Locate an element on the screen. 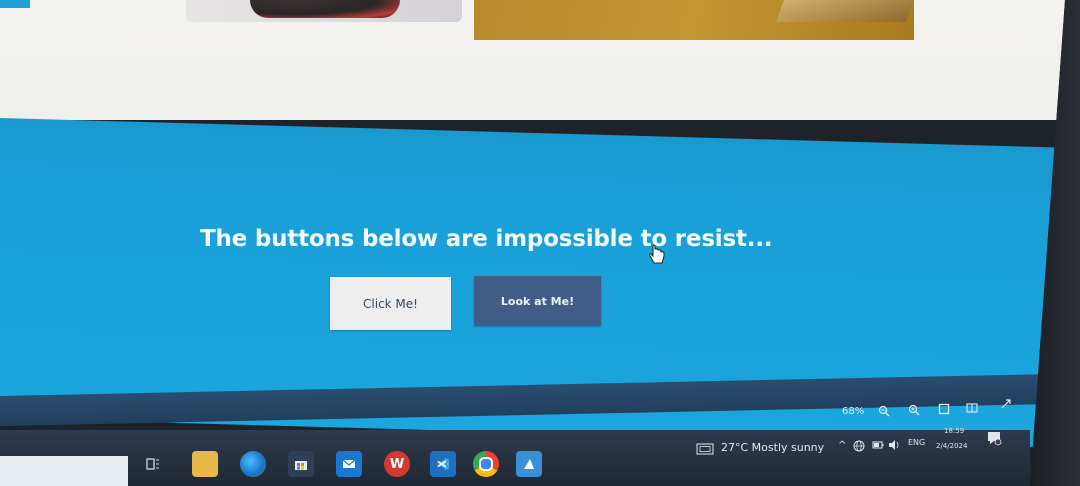 This screenshot has height=486, width=1080. task-view-icon is located at coordinates (153, 464).